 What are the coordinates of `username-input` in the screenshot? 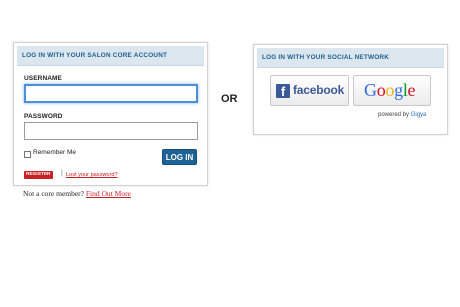 It's located at (111, 93).